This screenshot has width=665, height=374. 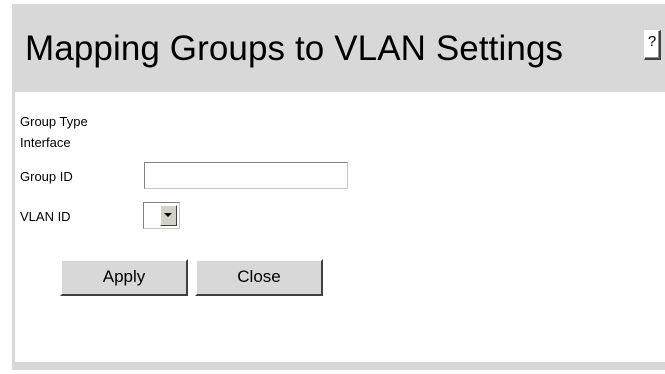 What do you see at coordinates (124, 277) in the screenshot?
I see `apply-button: Apply` at bounding box center [124, 277].